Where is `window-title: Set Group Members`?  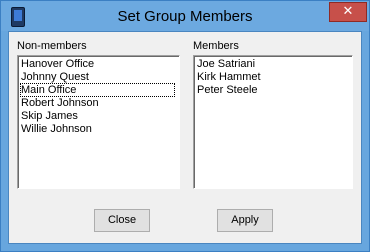 window-title: Set Group Members is located at coordinates (185, 16).